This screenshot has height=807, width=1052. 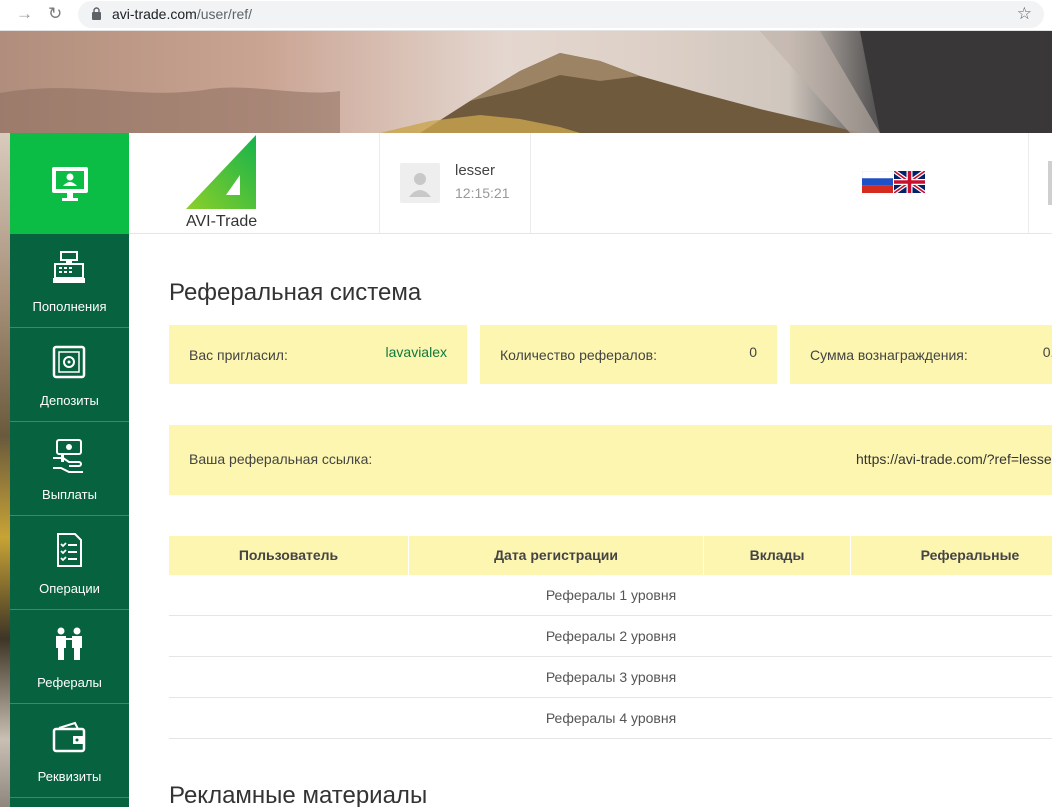 I want to click on monitor-user-icon, so click(x=69, y=183).